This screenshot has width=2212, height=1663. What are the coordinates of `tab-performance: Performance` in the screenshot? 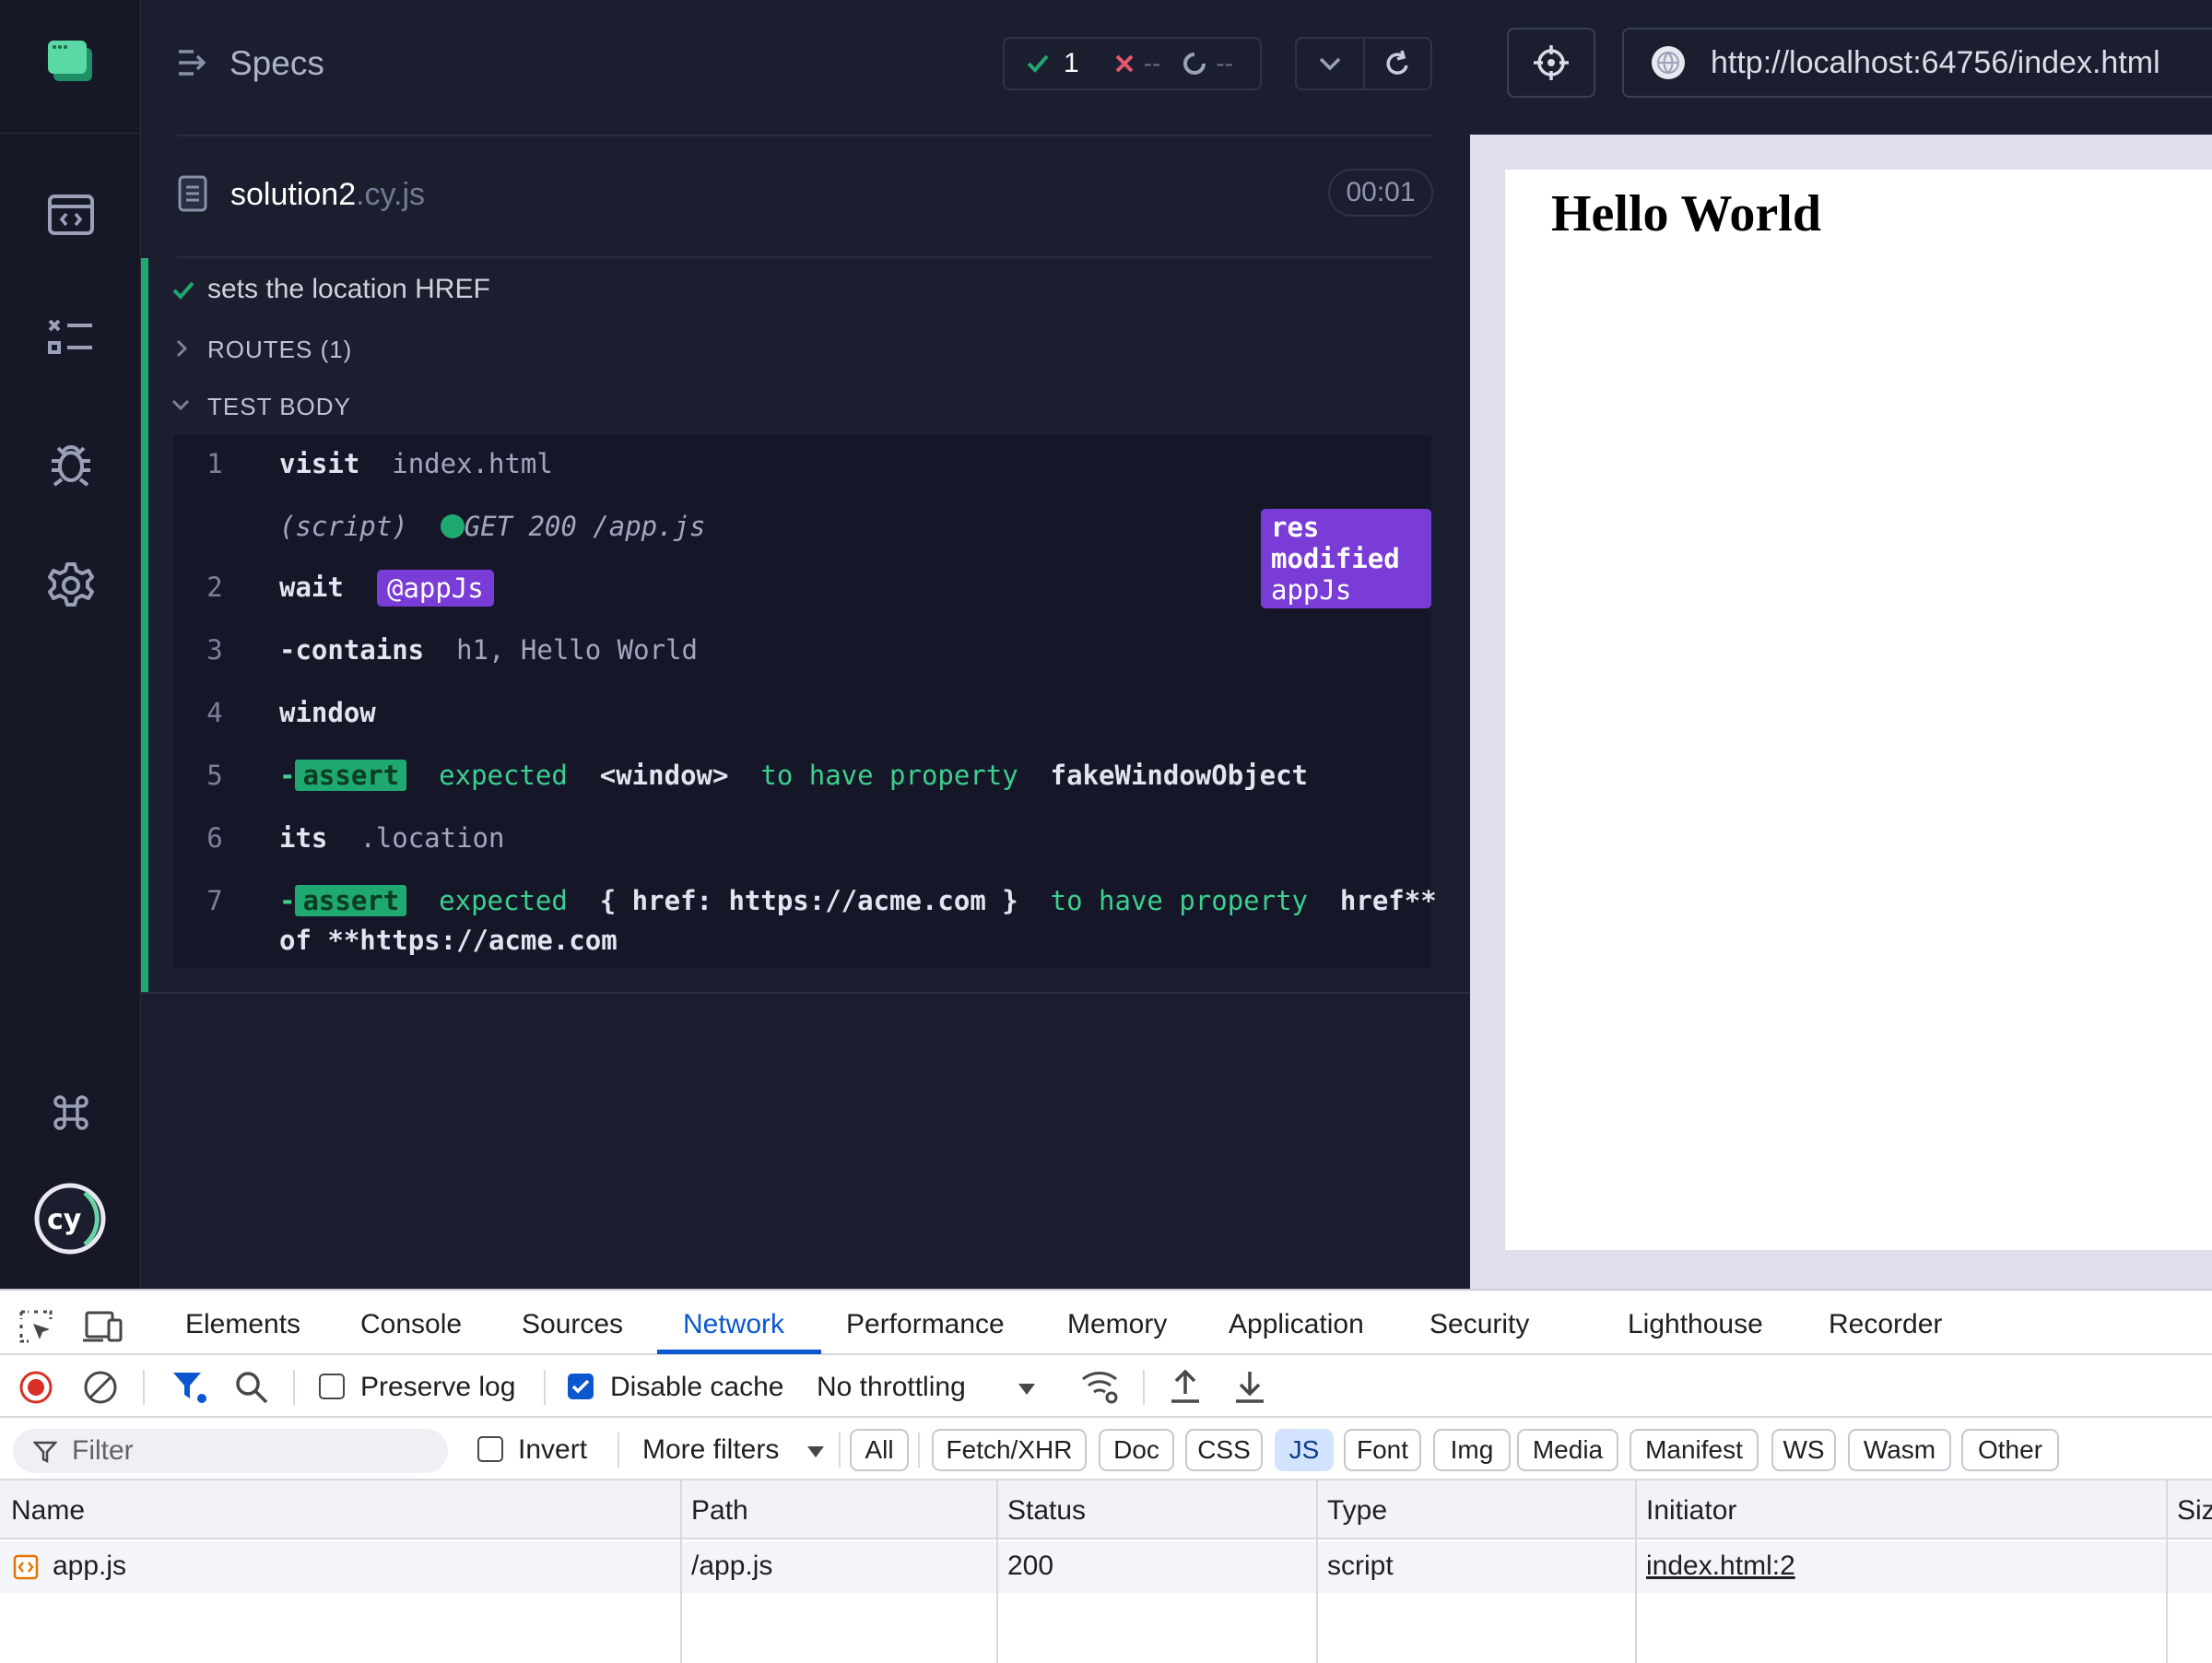 It's located at (925, 1324).